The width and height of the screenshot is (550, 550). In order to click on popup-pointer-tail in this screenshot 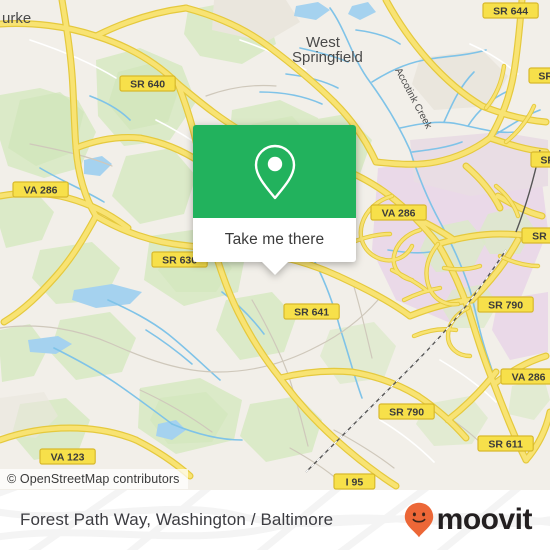, I will do `click(274, 268)`.